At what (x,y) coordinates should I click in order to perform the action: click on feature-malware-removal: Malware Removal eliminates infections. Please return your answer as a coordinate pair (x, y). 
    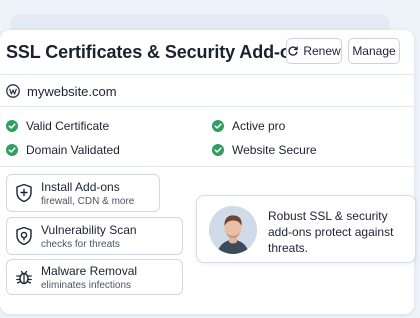
    Looking at the image, I should click on (94, 277).